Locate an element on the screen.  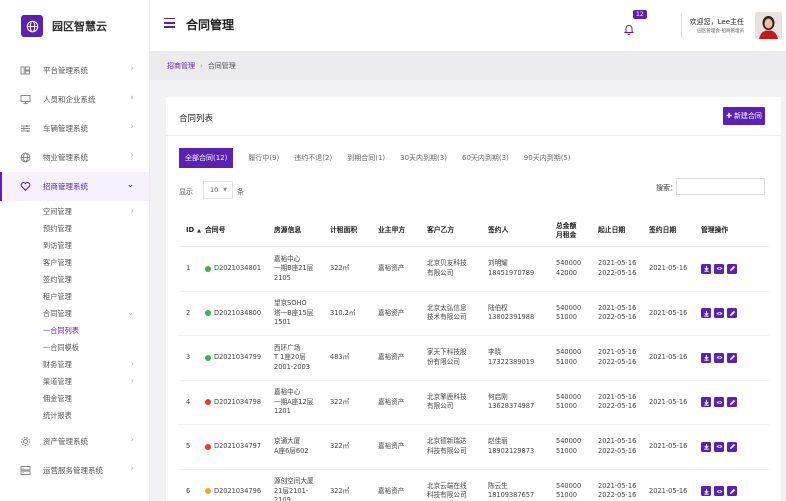
page-title: 合同管理 is located at coordinates (210, 25).